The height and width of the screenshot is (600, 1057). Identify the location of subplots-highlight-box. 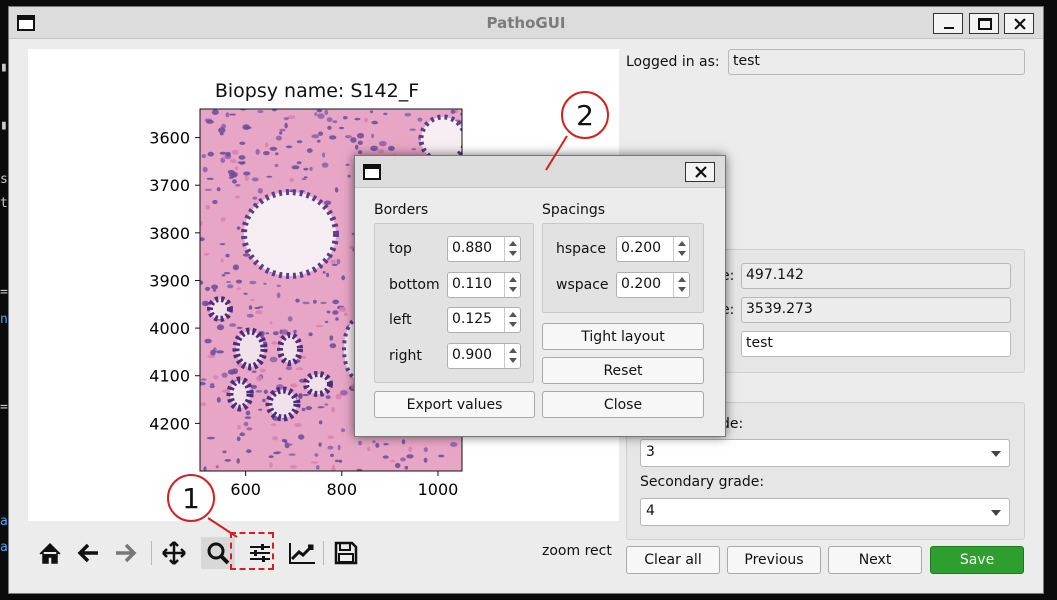
(252, 551).